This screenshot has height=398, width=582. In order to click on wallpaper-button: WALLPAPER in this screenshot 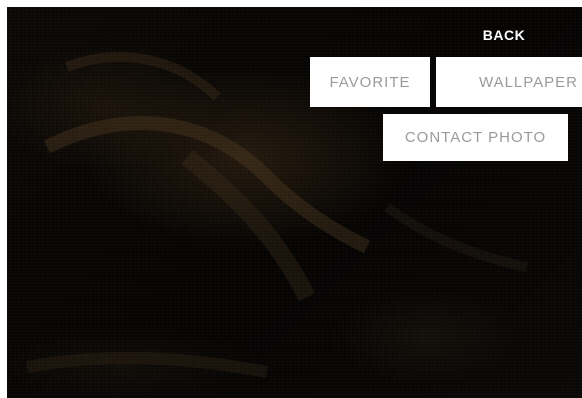, I will do `click(509, 82)`.